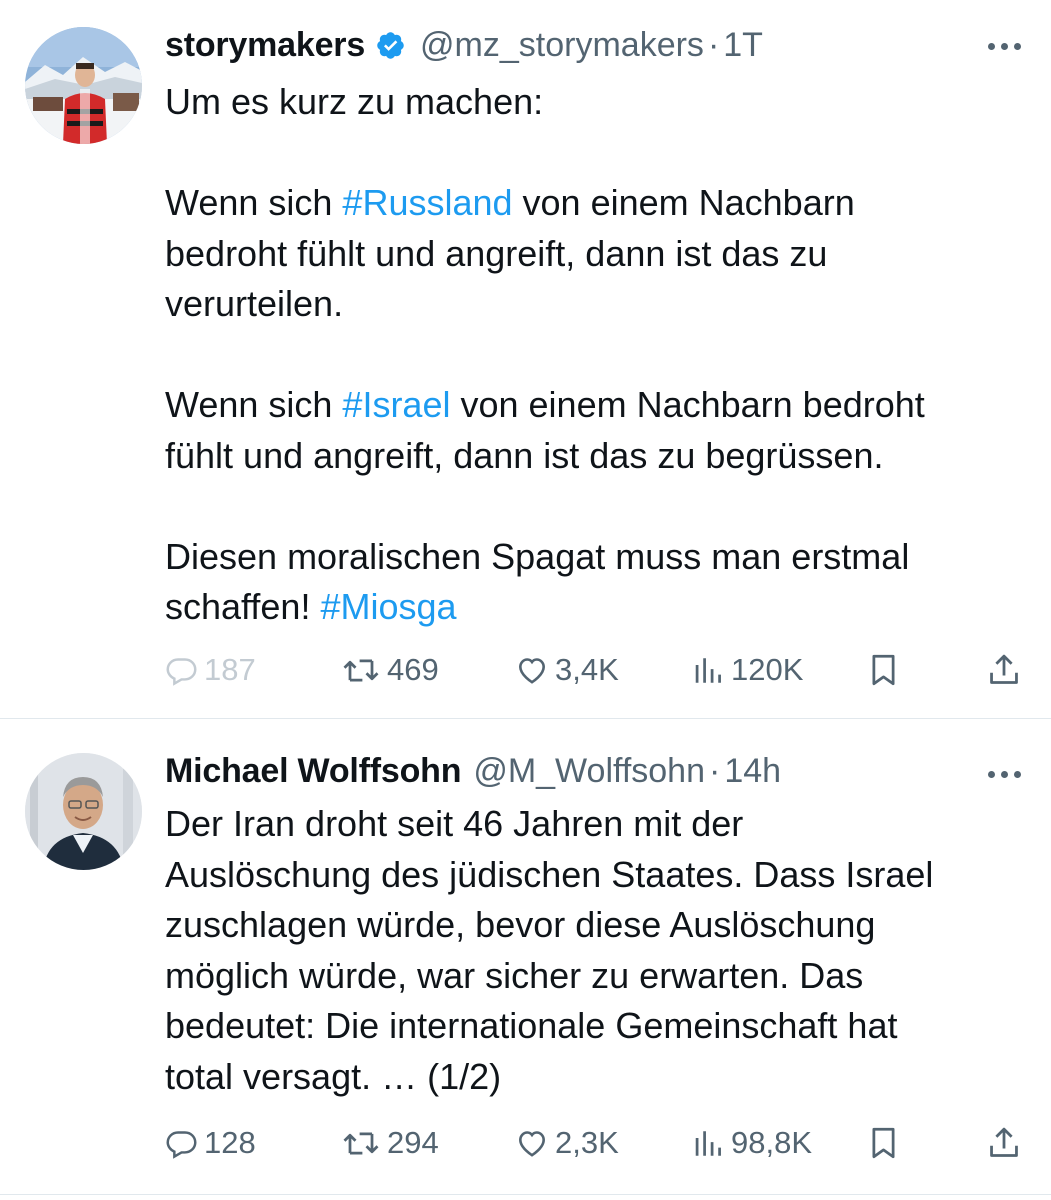 The width and height of the screenshot is (1051, 1200). Describe the element at coordinates (230, 669) in the screenshot. I see `reply-count: 187` at that location.